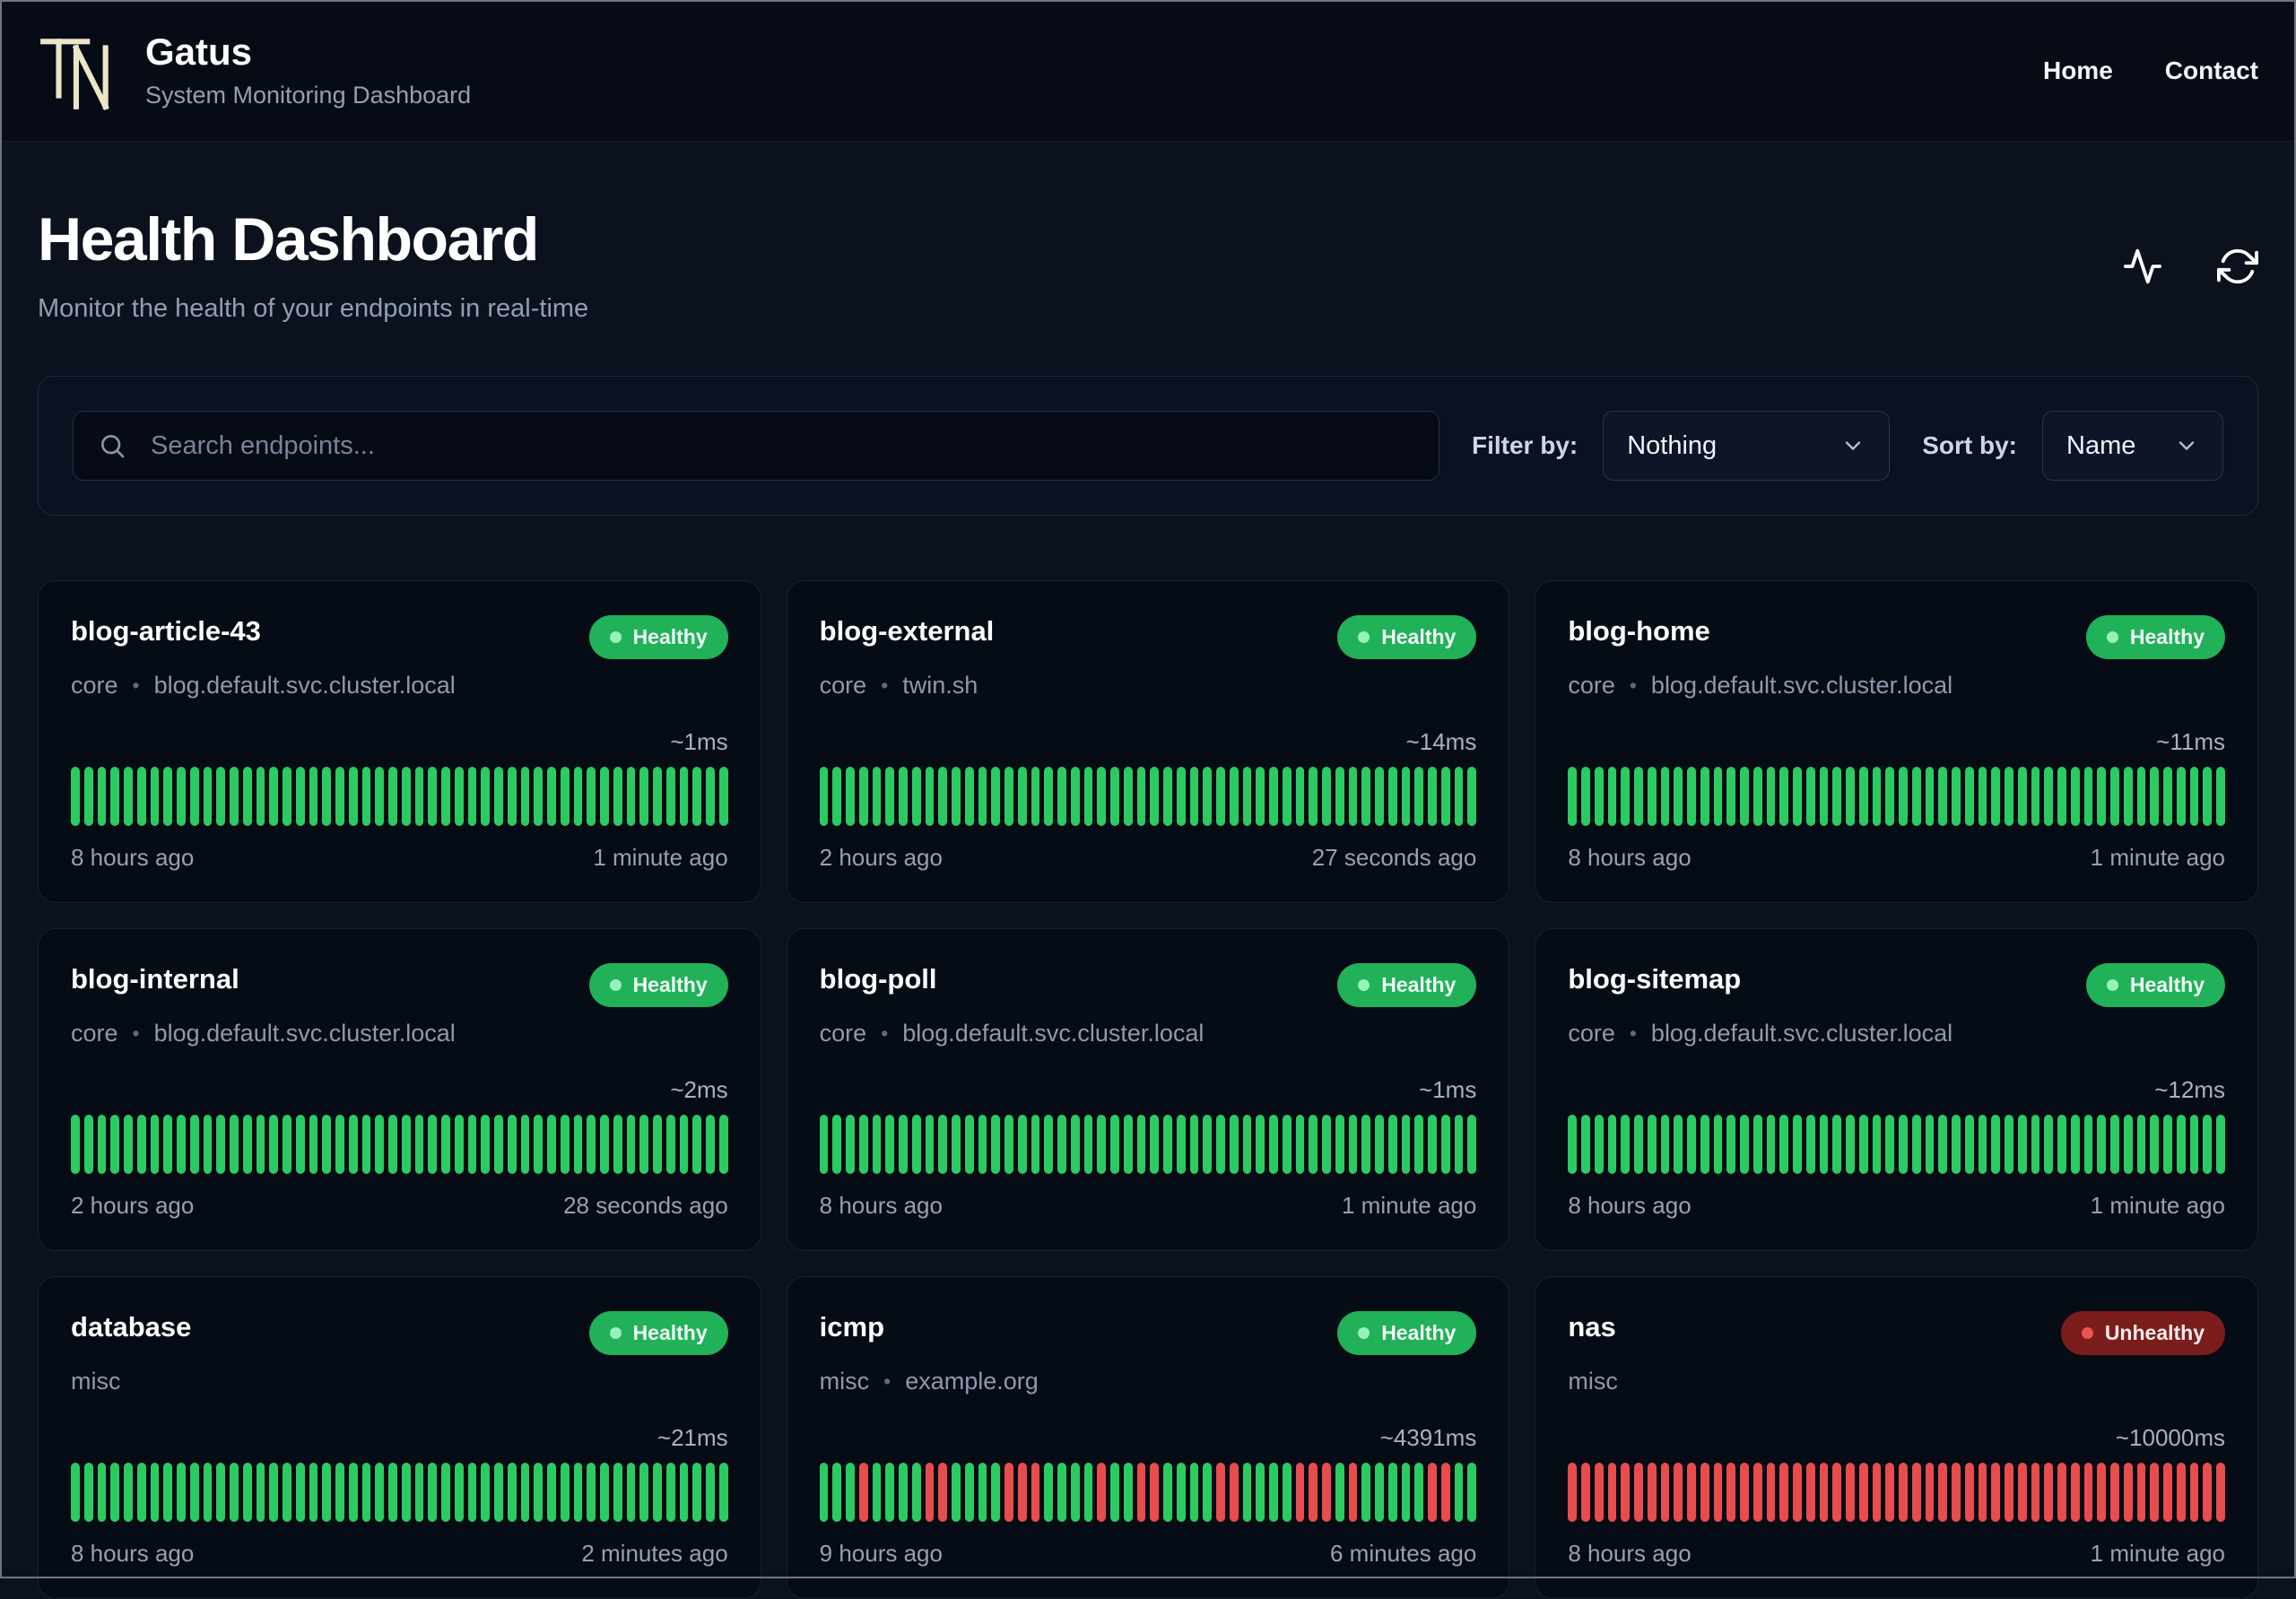 The width and height of the screenshot is (2296, 1599). What do you see at coordinates (1747, 446) in the screenshot?
I see `filter-select: Nothing` at bounding box center [1747, 446].